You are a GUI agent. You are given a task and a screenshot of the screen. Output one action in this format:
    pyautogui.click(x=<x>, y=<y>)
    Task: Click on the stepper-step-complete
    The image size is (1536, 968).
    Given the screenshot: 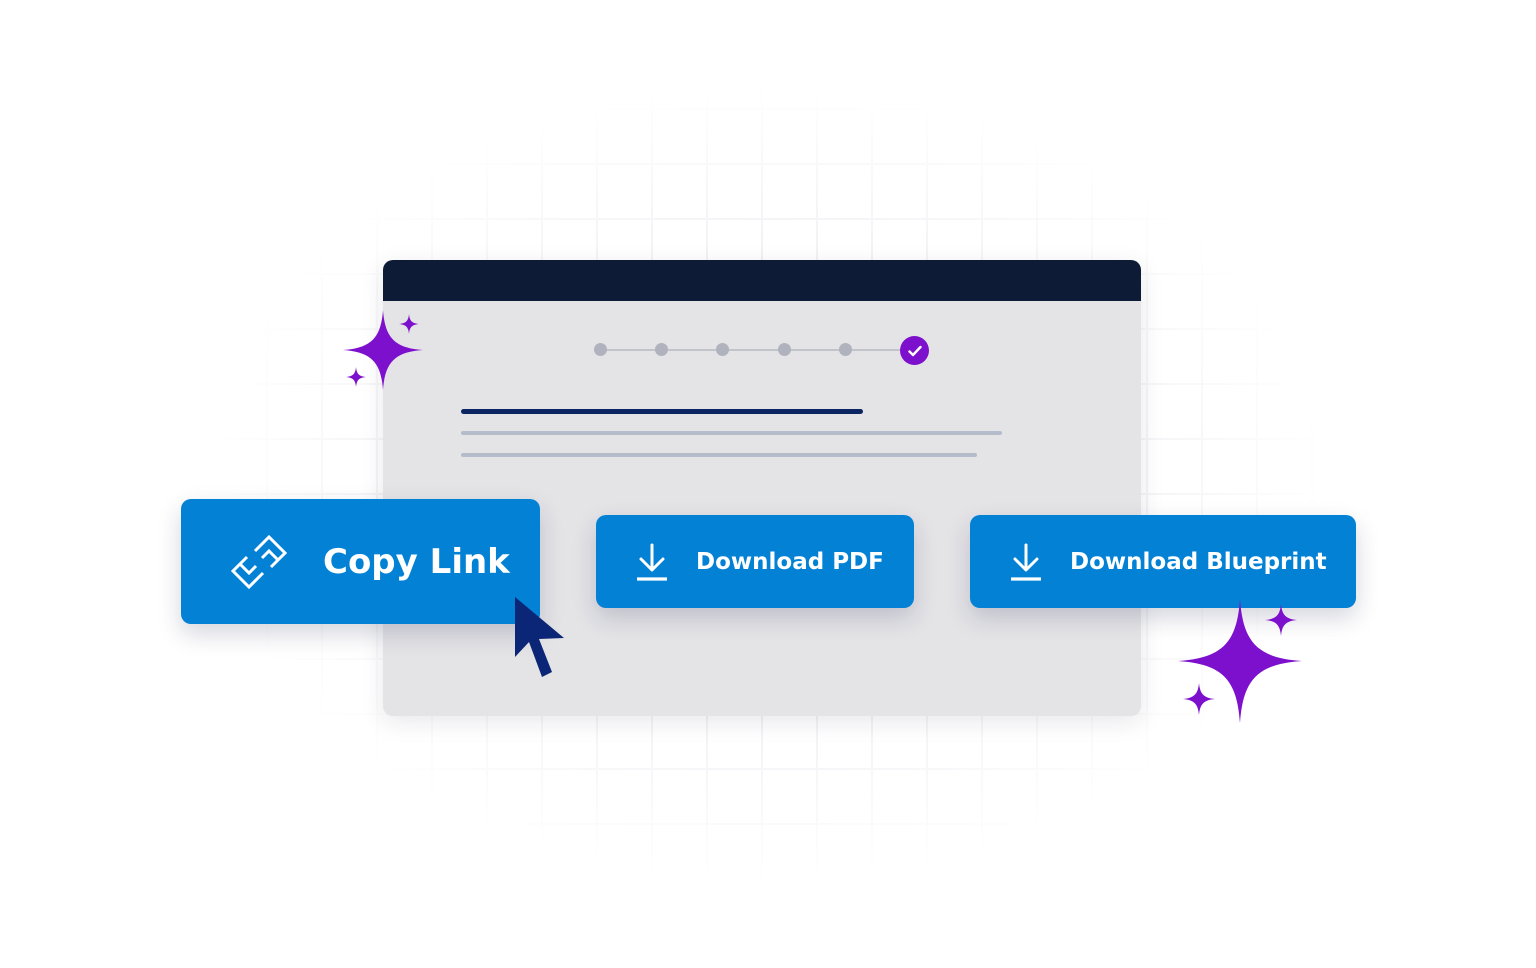 What is the action you would take?
    pyautogui.click(x=914, y=350)
    